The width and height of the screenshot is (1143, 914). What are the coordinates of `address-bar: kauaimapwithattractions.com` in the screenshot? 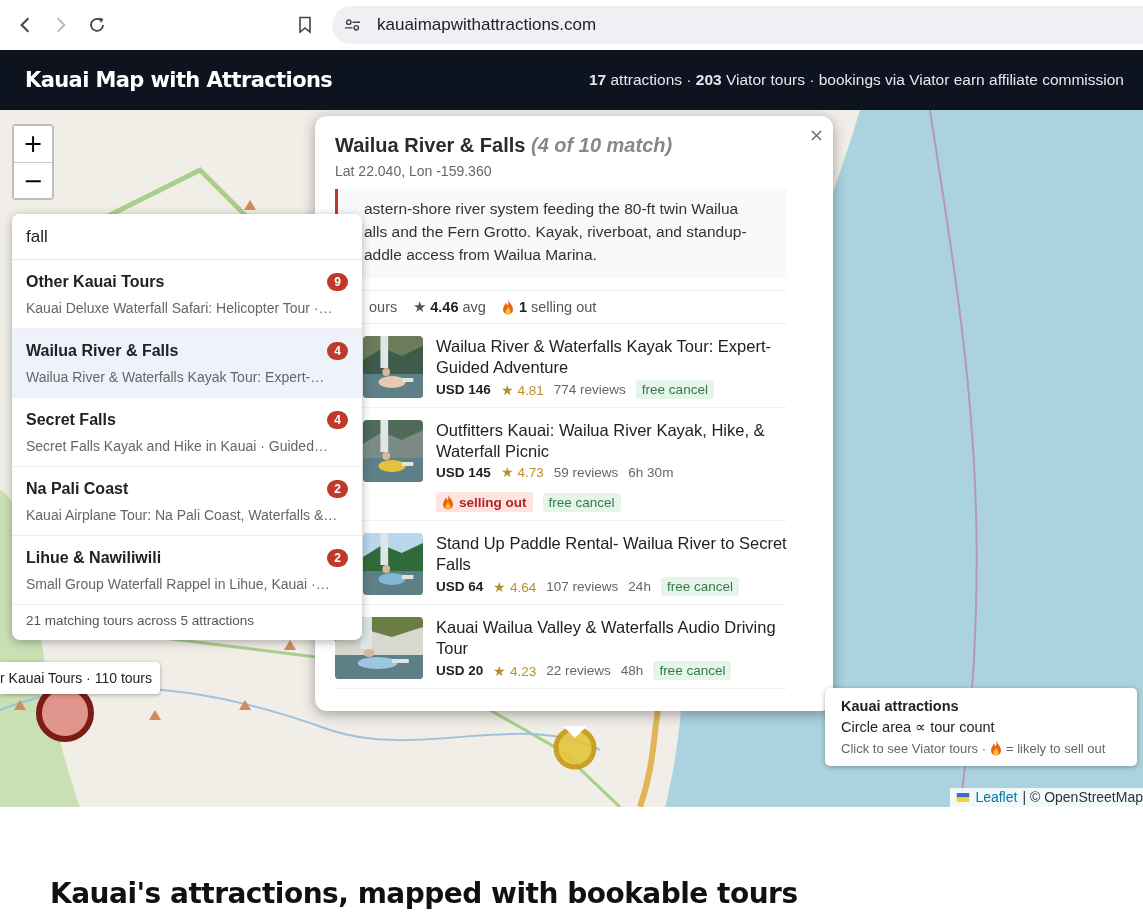 It's located at (737, 25).